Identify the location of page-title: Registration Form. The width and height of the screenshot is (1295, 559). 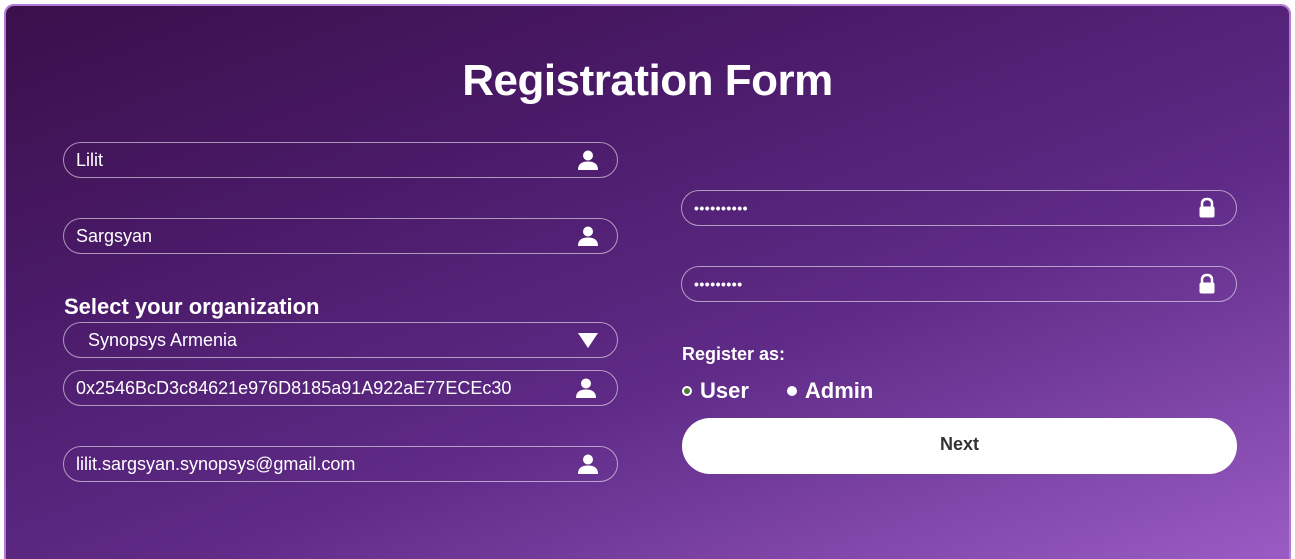
(647, 80).